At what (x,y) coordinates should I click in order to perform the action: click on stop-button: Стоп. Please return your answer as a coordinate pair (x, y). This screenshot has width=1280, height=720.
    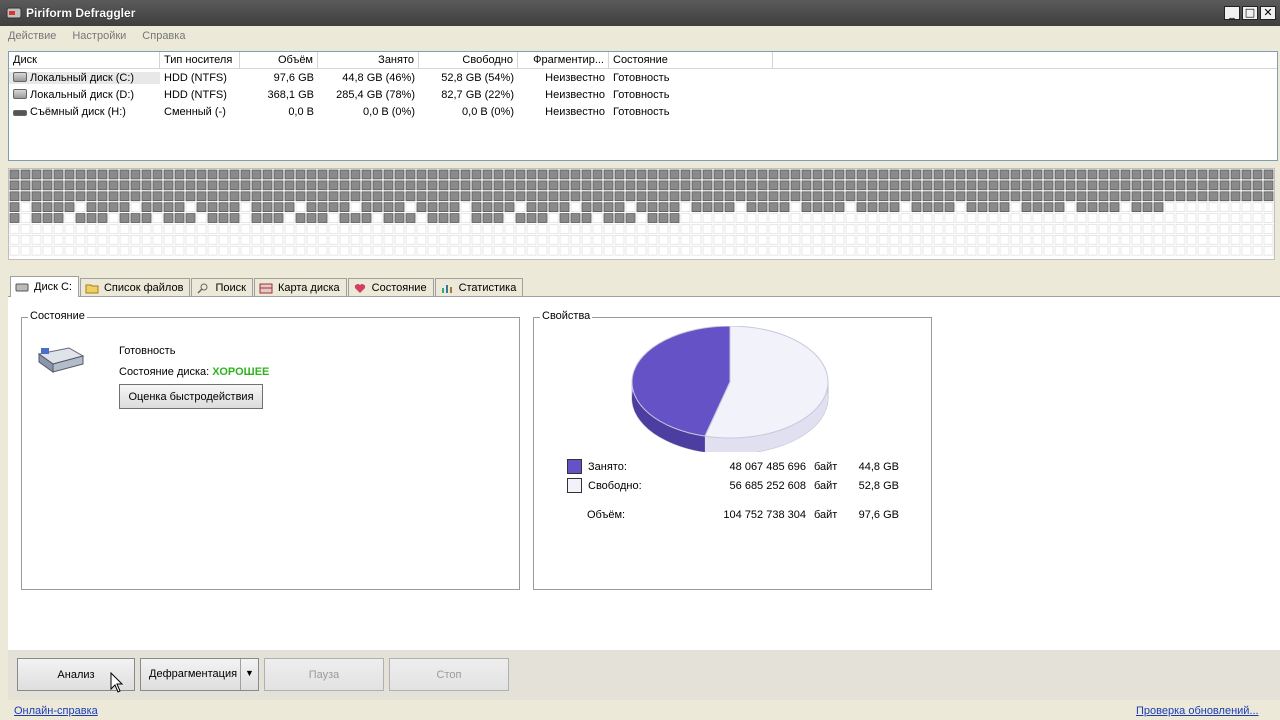
    Looking at the image, I should click on (449, 674).